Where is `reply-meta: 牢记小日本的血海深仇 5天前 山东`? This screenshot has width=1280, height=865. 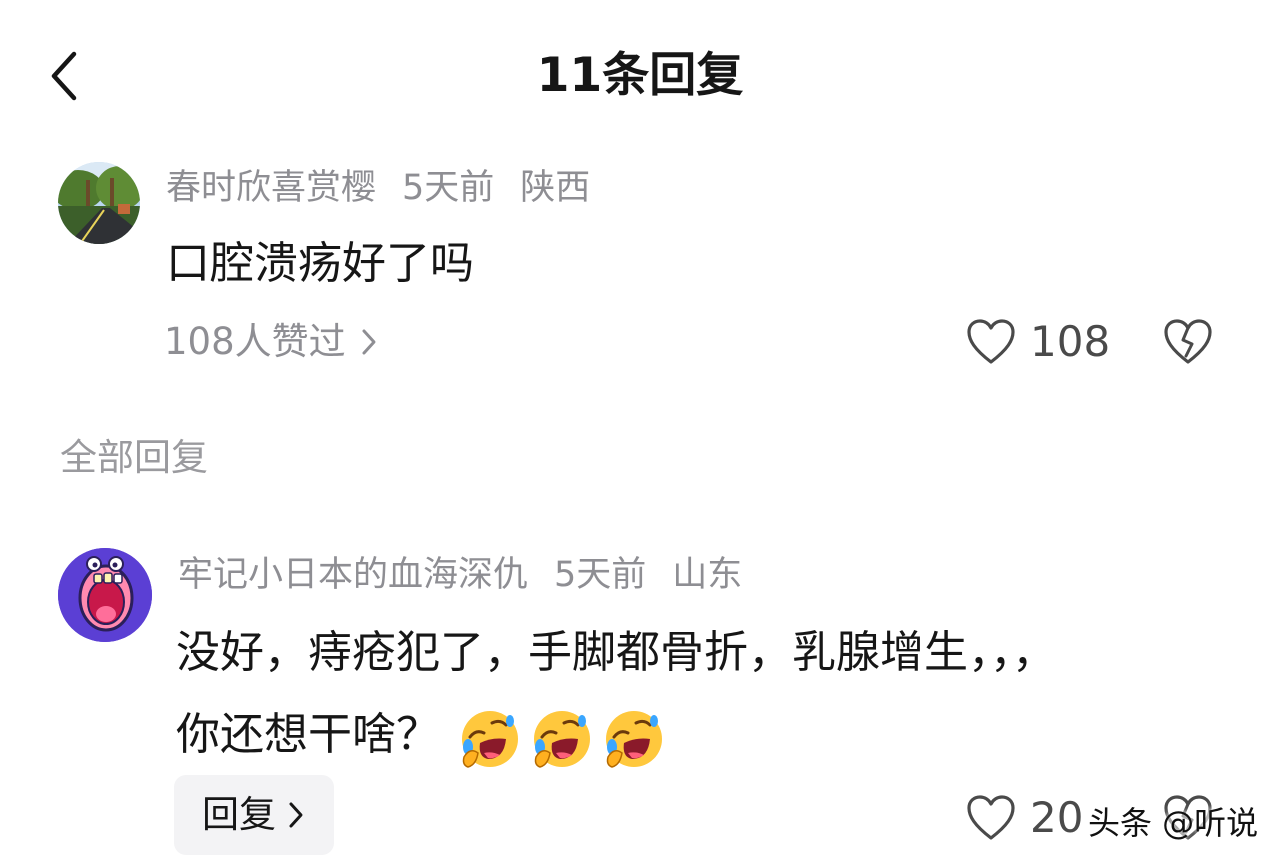
reply-meta: 牢记小日本的血海深仇 5天前 山东 is located at coordinates (473, 575).